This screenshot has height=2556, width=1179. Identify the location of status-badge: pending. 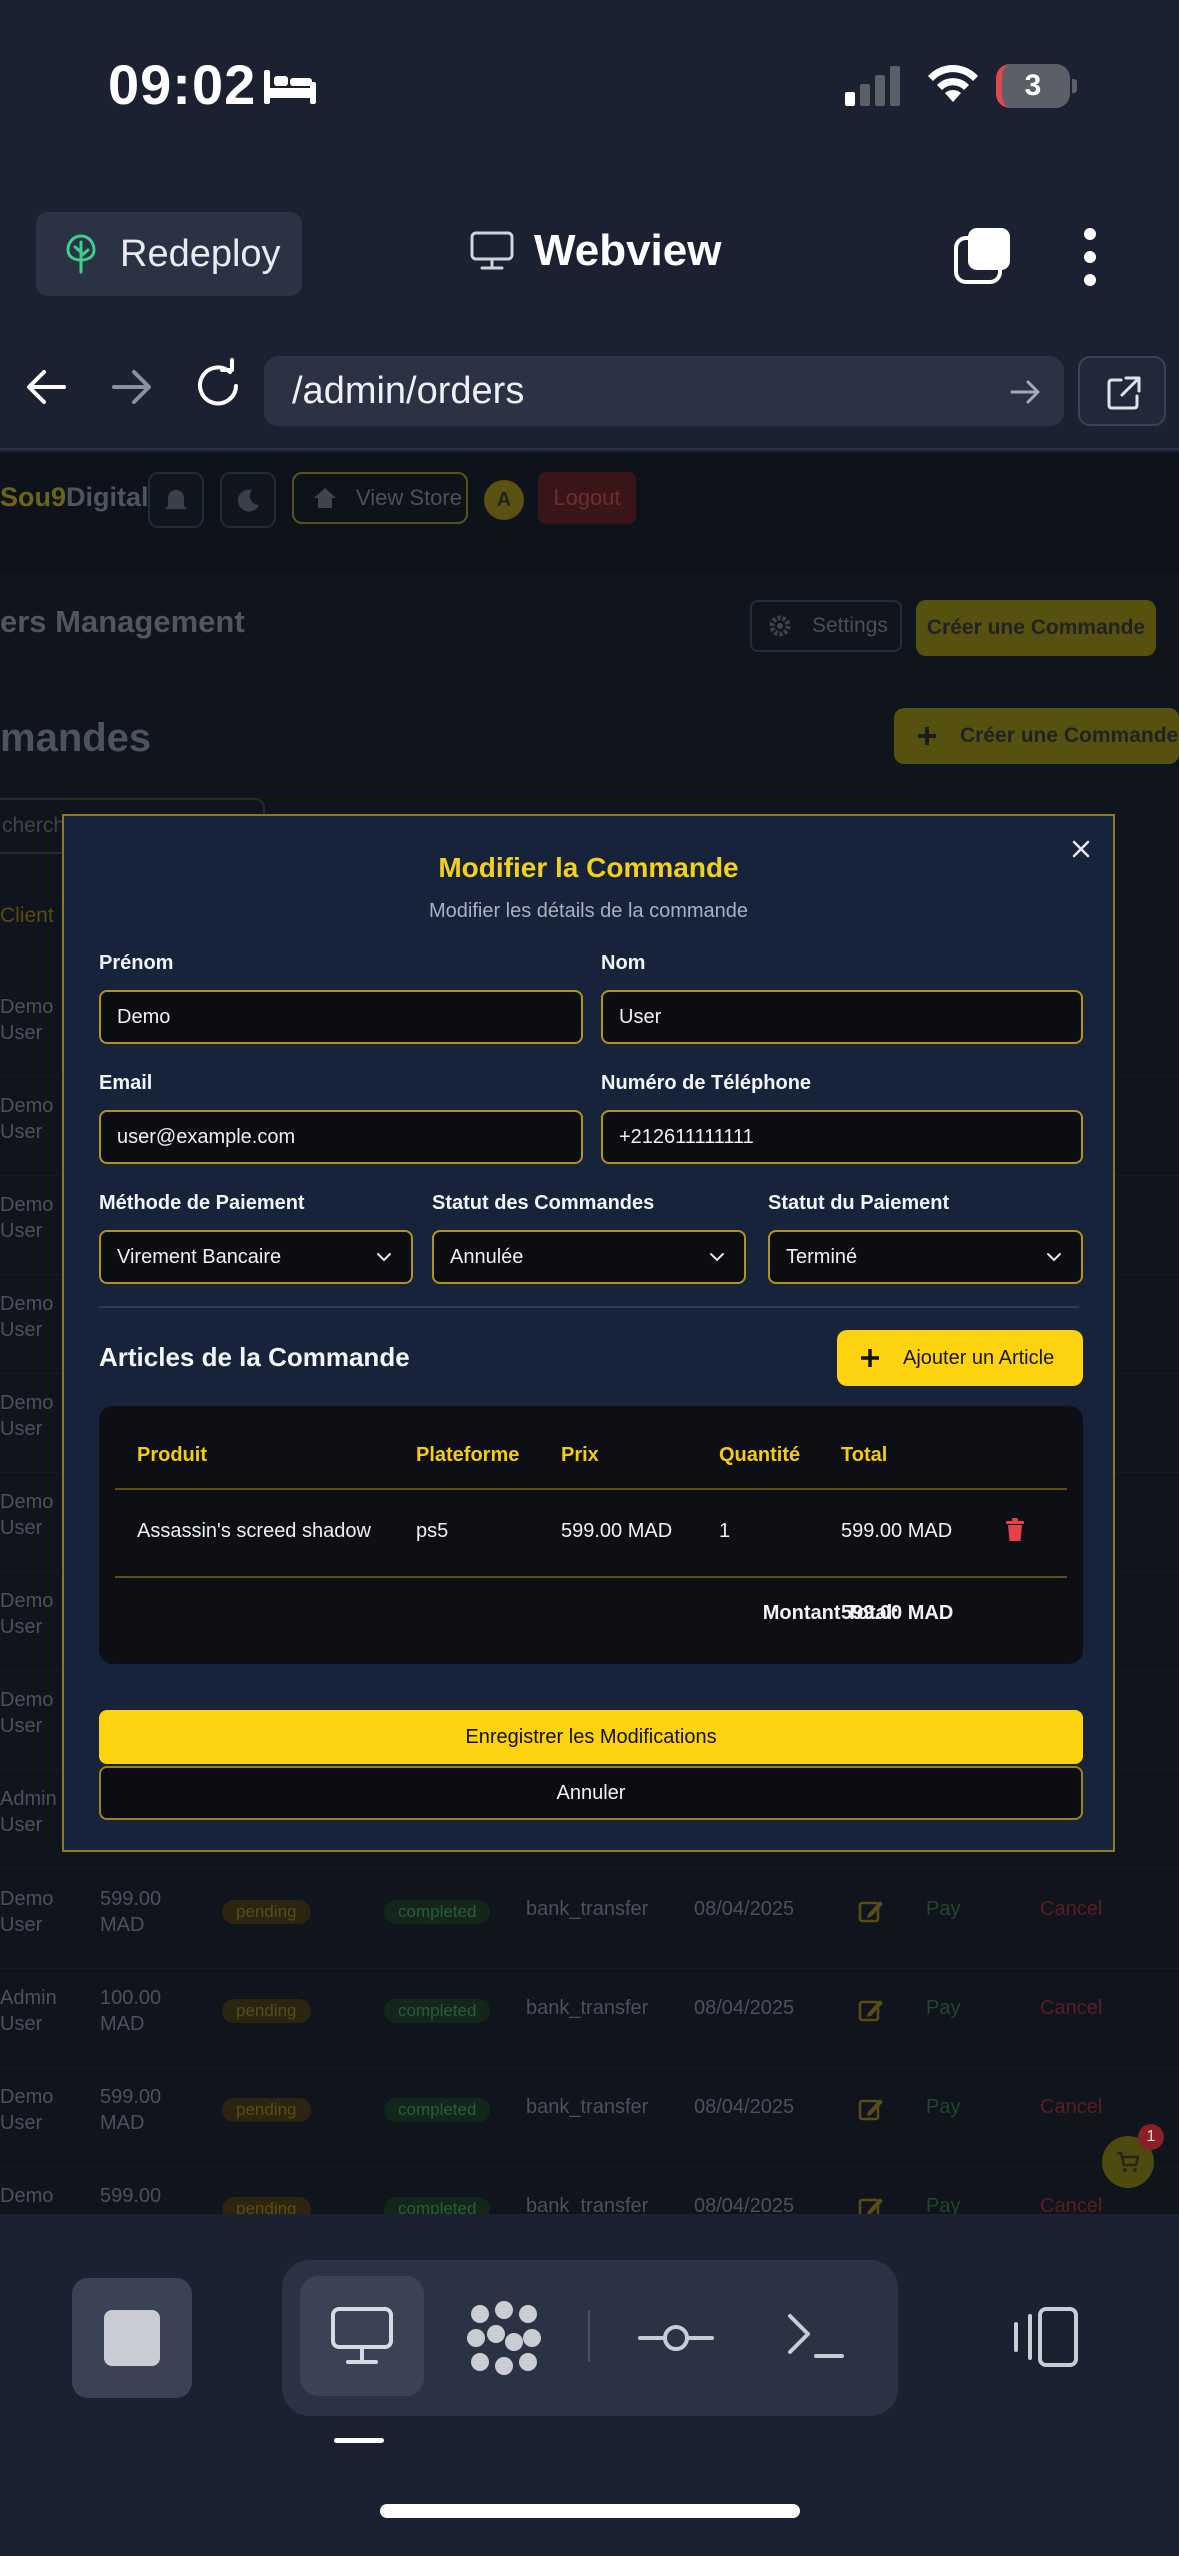
(266, 1912).